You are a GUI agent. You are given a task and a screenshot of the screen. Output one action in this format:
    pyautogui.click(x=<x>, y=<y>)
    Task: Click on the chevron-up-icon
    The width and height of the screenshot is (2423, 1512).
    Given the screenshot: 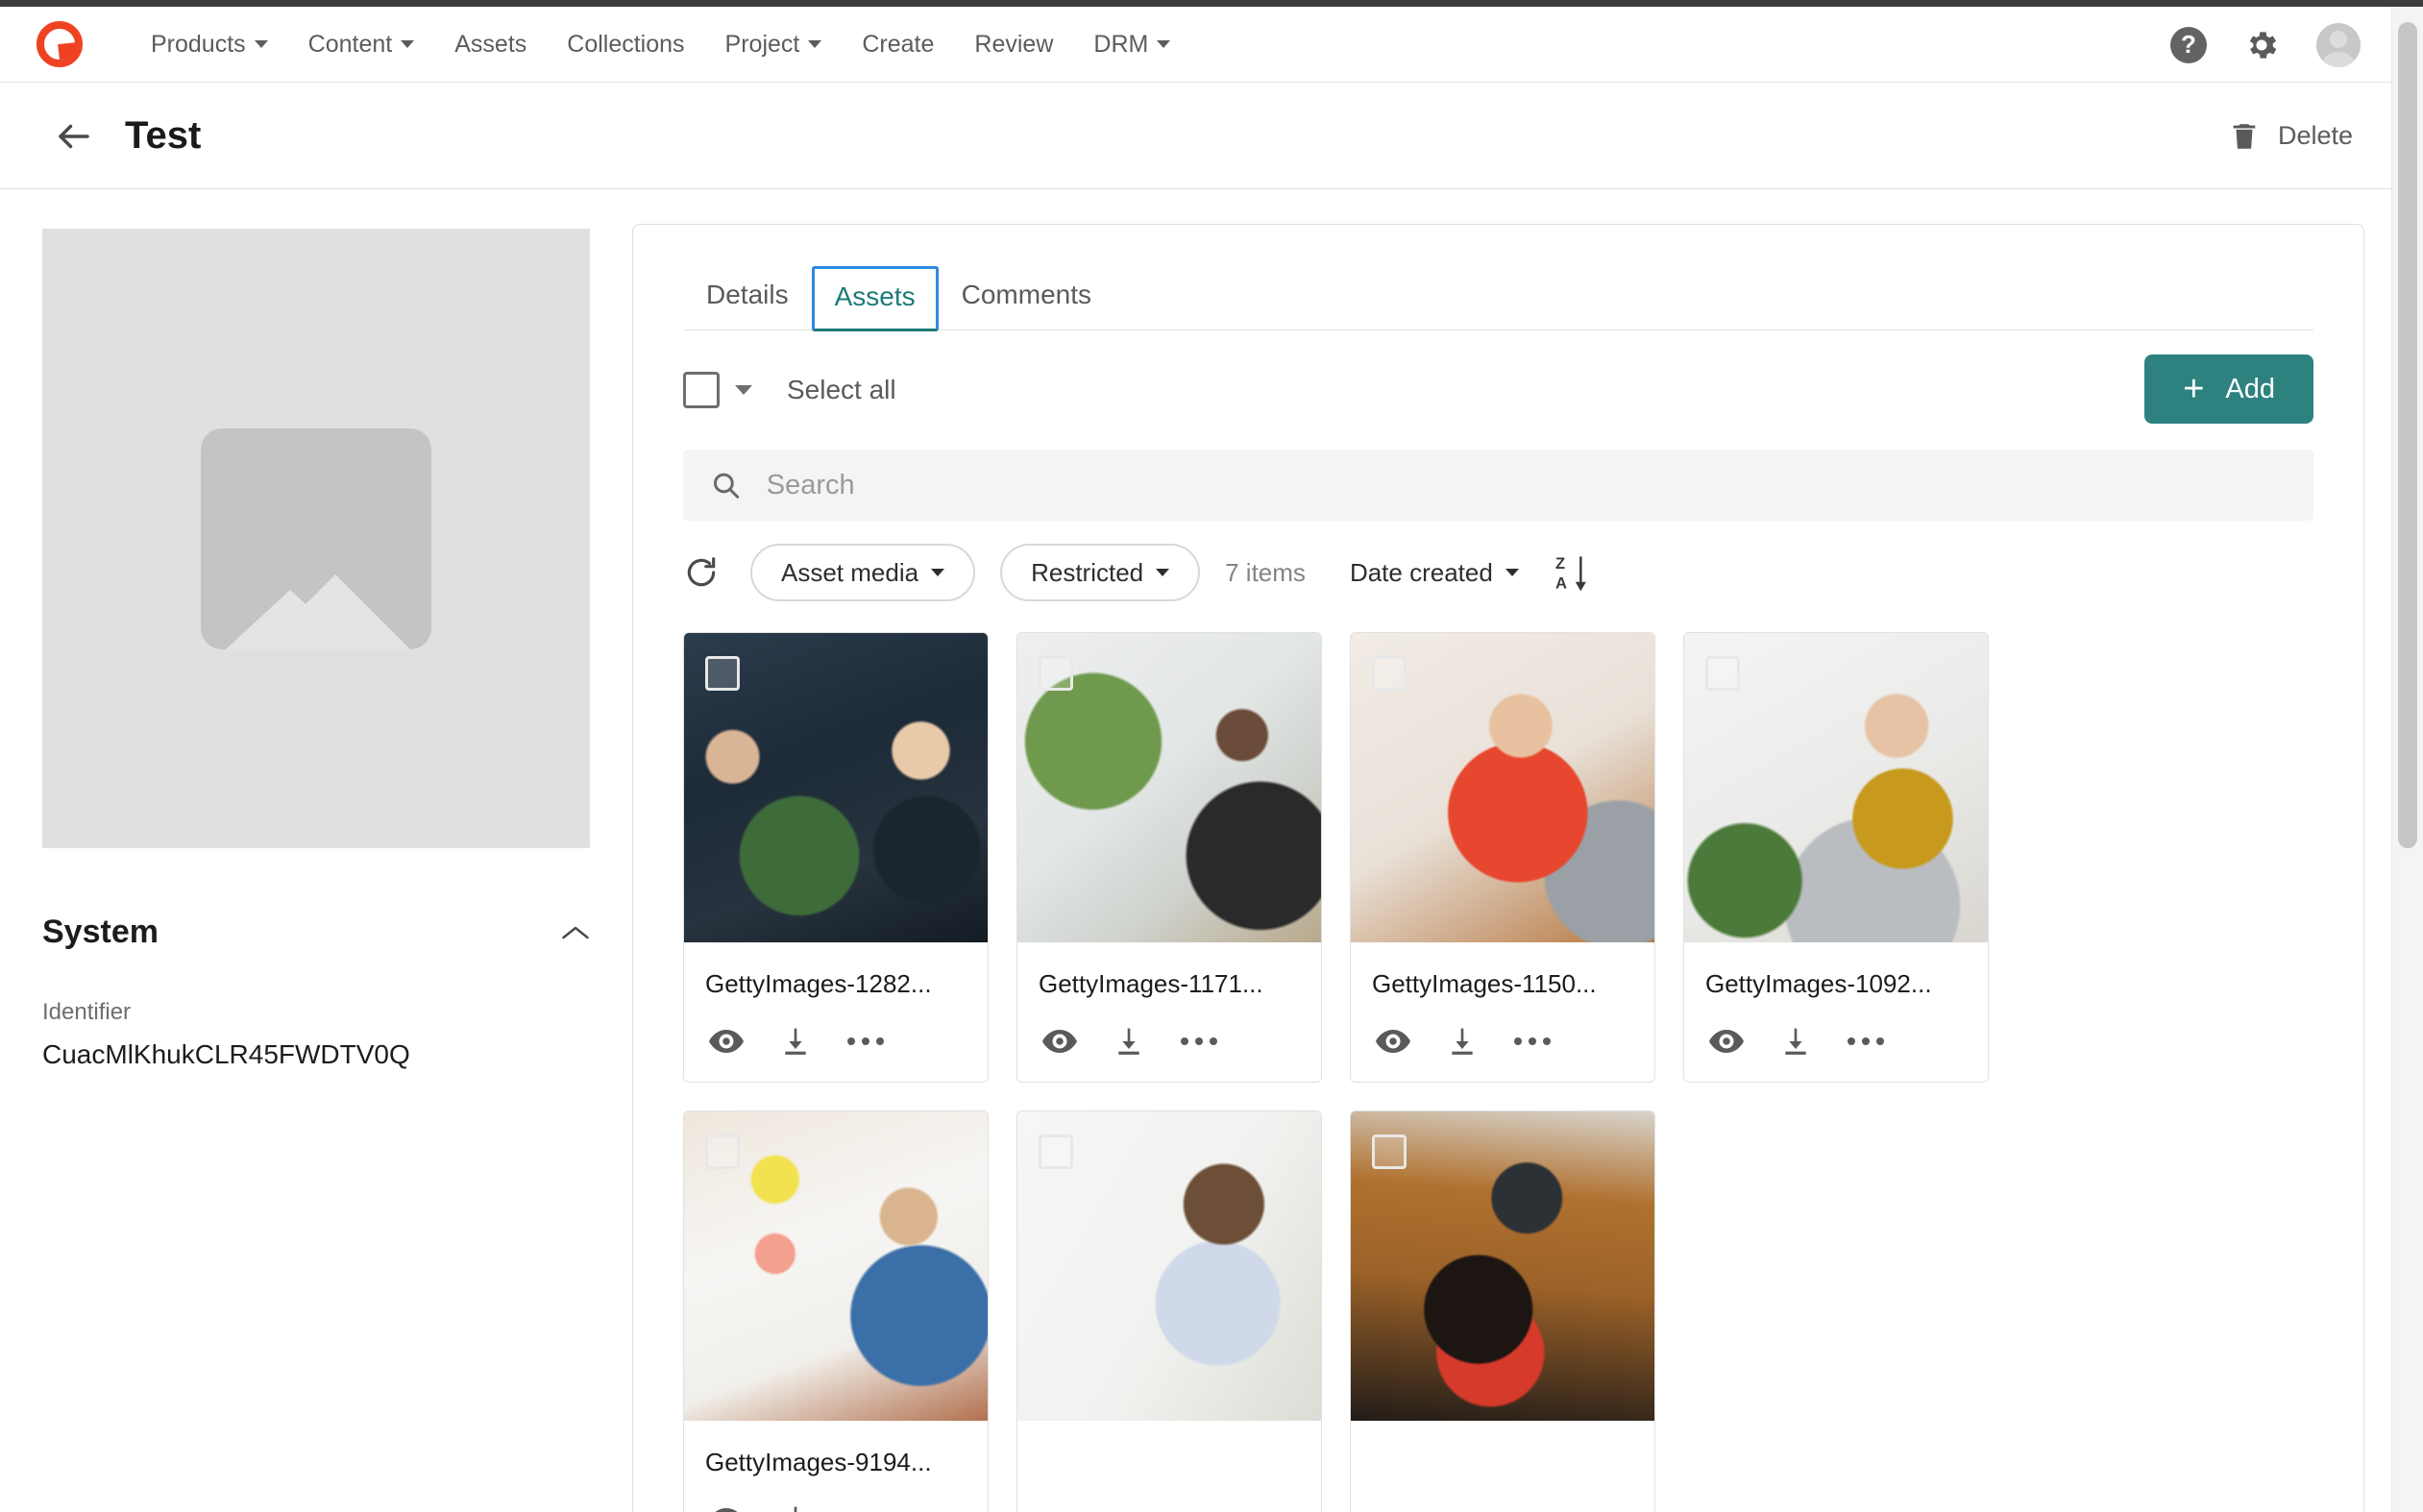 What is the action you would take?
    pyautogui.click(x=575, y=932)
    